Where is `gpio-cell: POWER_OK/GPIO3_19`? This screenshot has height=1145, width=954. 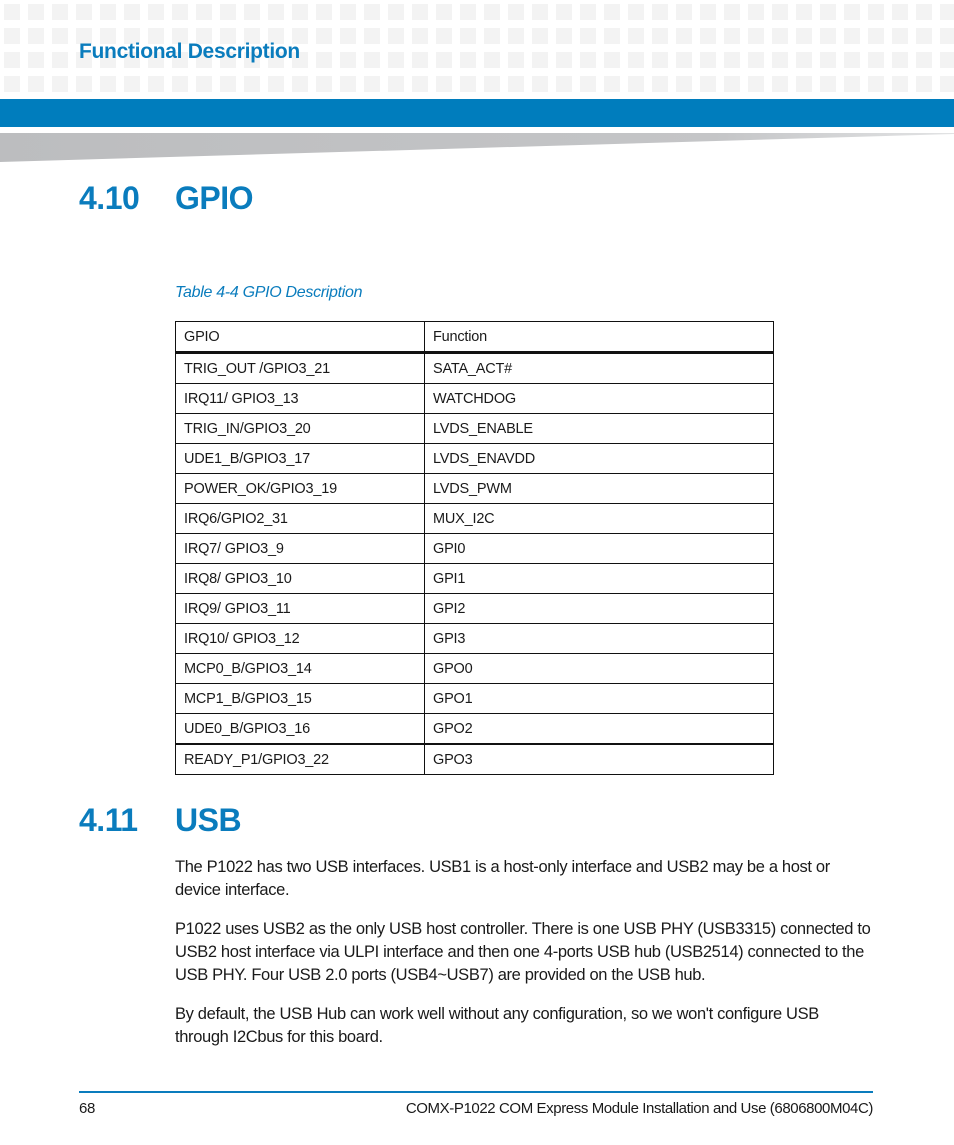 gpio-cell: POWER_OK/GPIO3_19 is located at coordinates (300, 488).